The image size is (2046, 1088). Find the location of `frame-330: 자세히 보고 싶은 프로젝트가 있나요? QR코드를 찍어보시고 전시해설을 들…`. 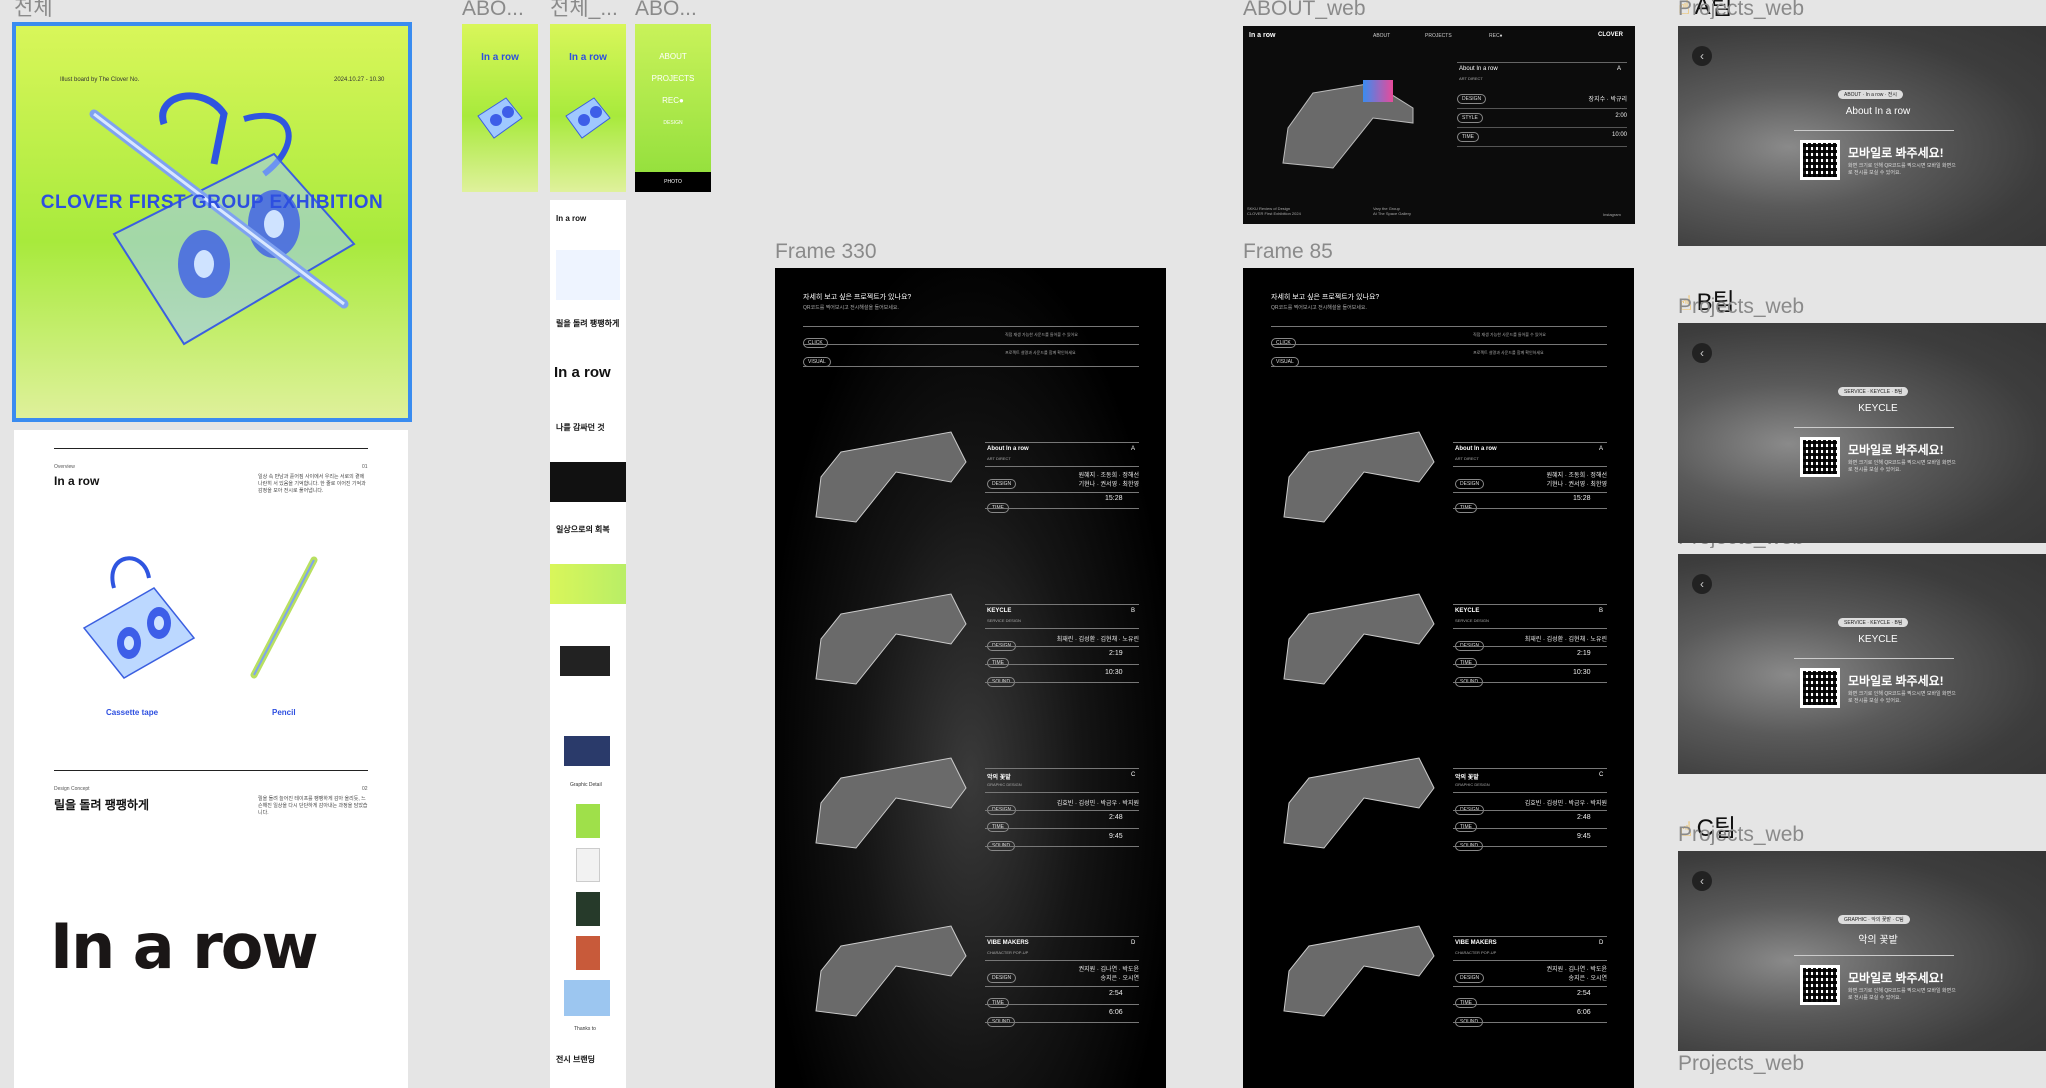

frame-330: 자세히 보고 싶은 프로젝트가 있나요? QR코드를 찍어보시고 전시해설을 들… is located at coordinates (970, 678).